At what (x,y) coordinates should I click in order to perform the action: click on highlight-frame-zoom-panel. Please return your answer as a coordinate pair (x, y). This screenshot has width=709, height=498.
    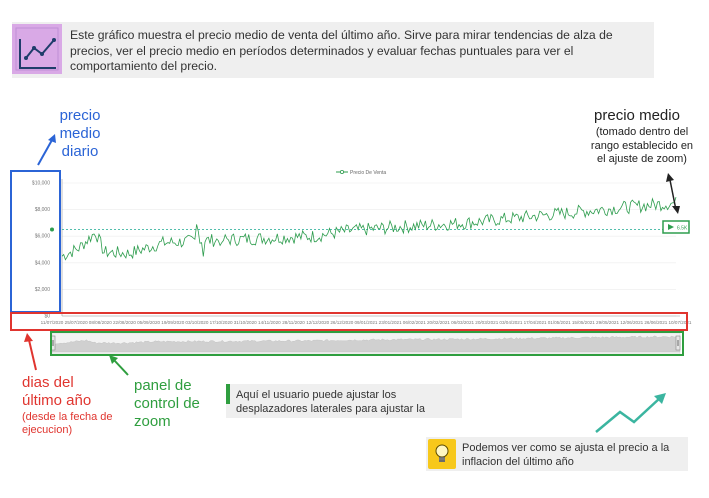
    Looking at the image, I should click on (367, 343).